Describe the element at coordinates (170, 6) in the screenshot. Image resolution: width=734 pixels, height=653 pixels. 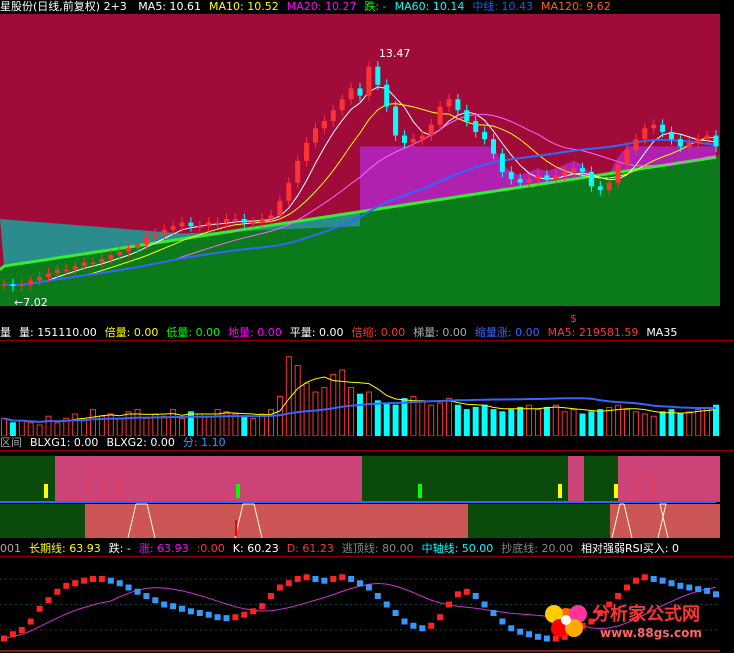
I see `price-legend-item: MA5: 10.61` at that location.